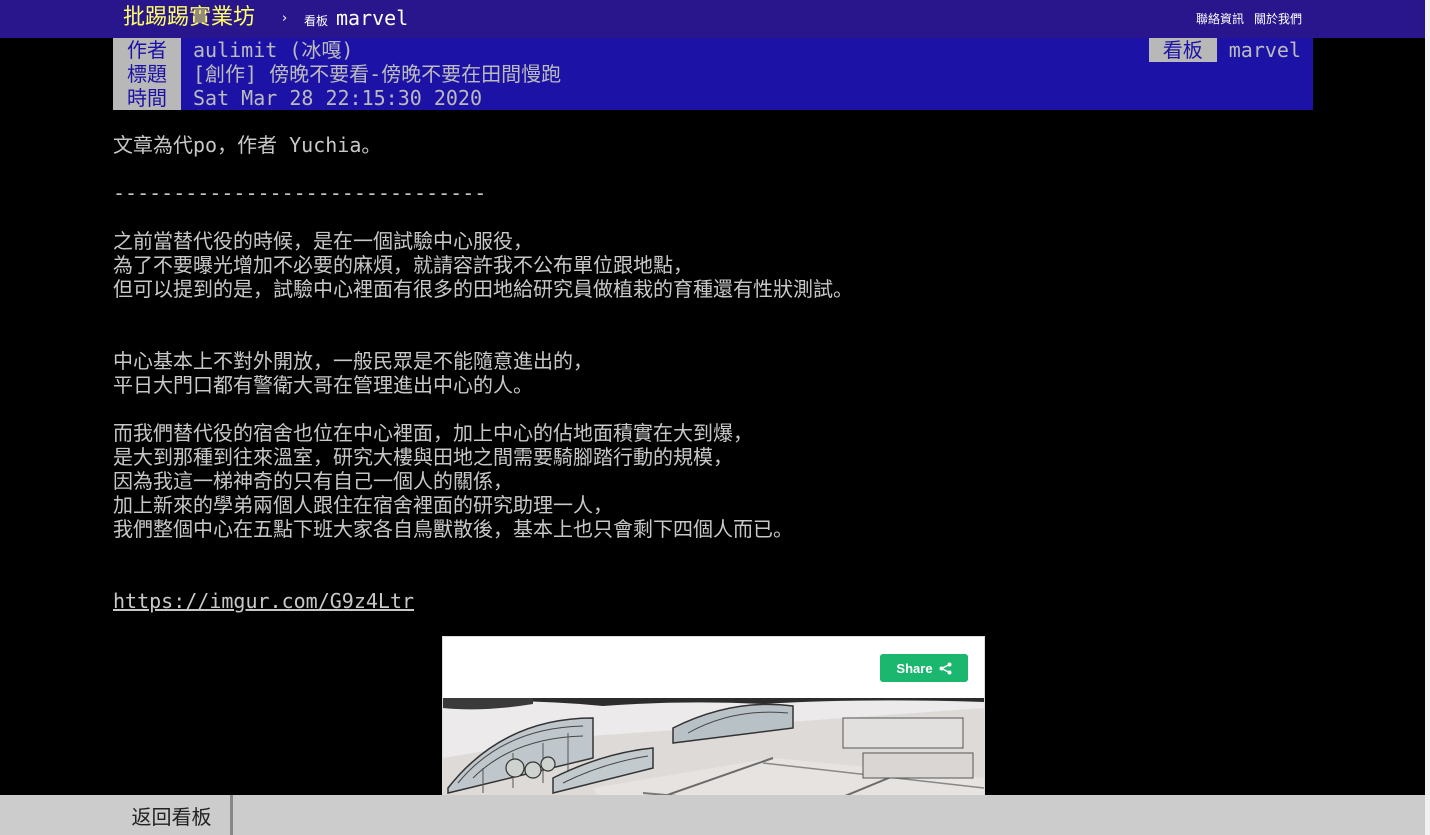 Image resolution: width=1430 pixels, height=835 pixels. I want to click on meta-title-row: 標題 [創作] 傍晚不要看-傍晚不要在田間慢跑, so click(337, 74).